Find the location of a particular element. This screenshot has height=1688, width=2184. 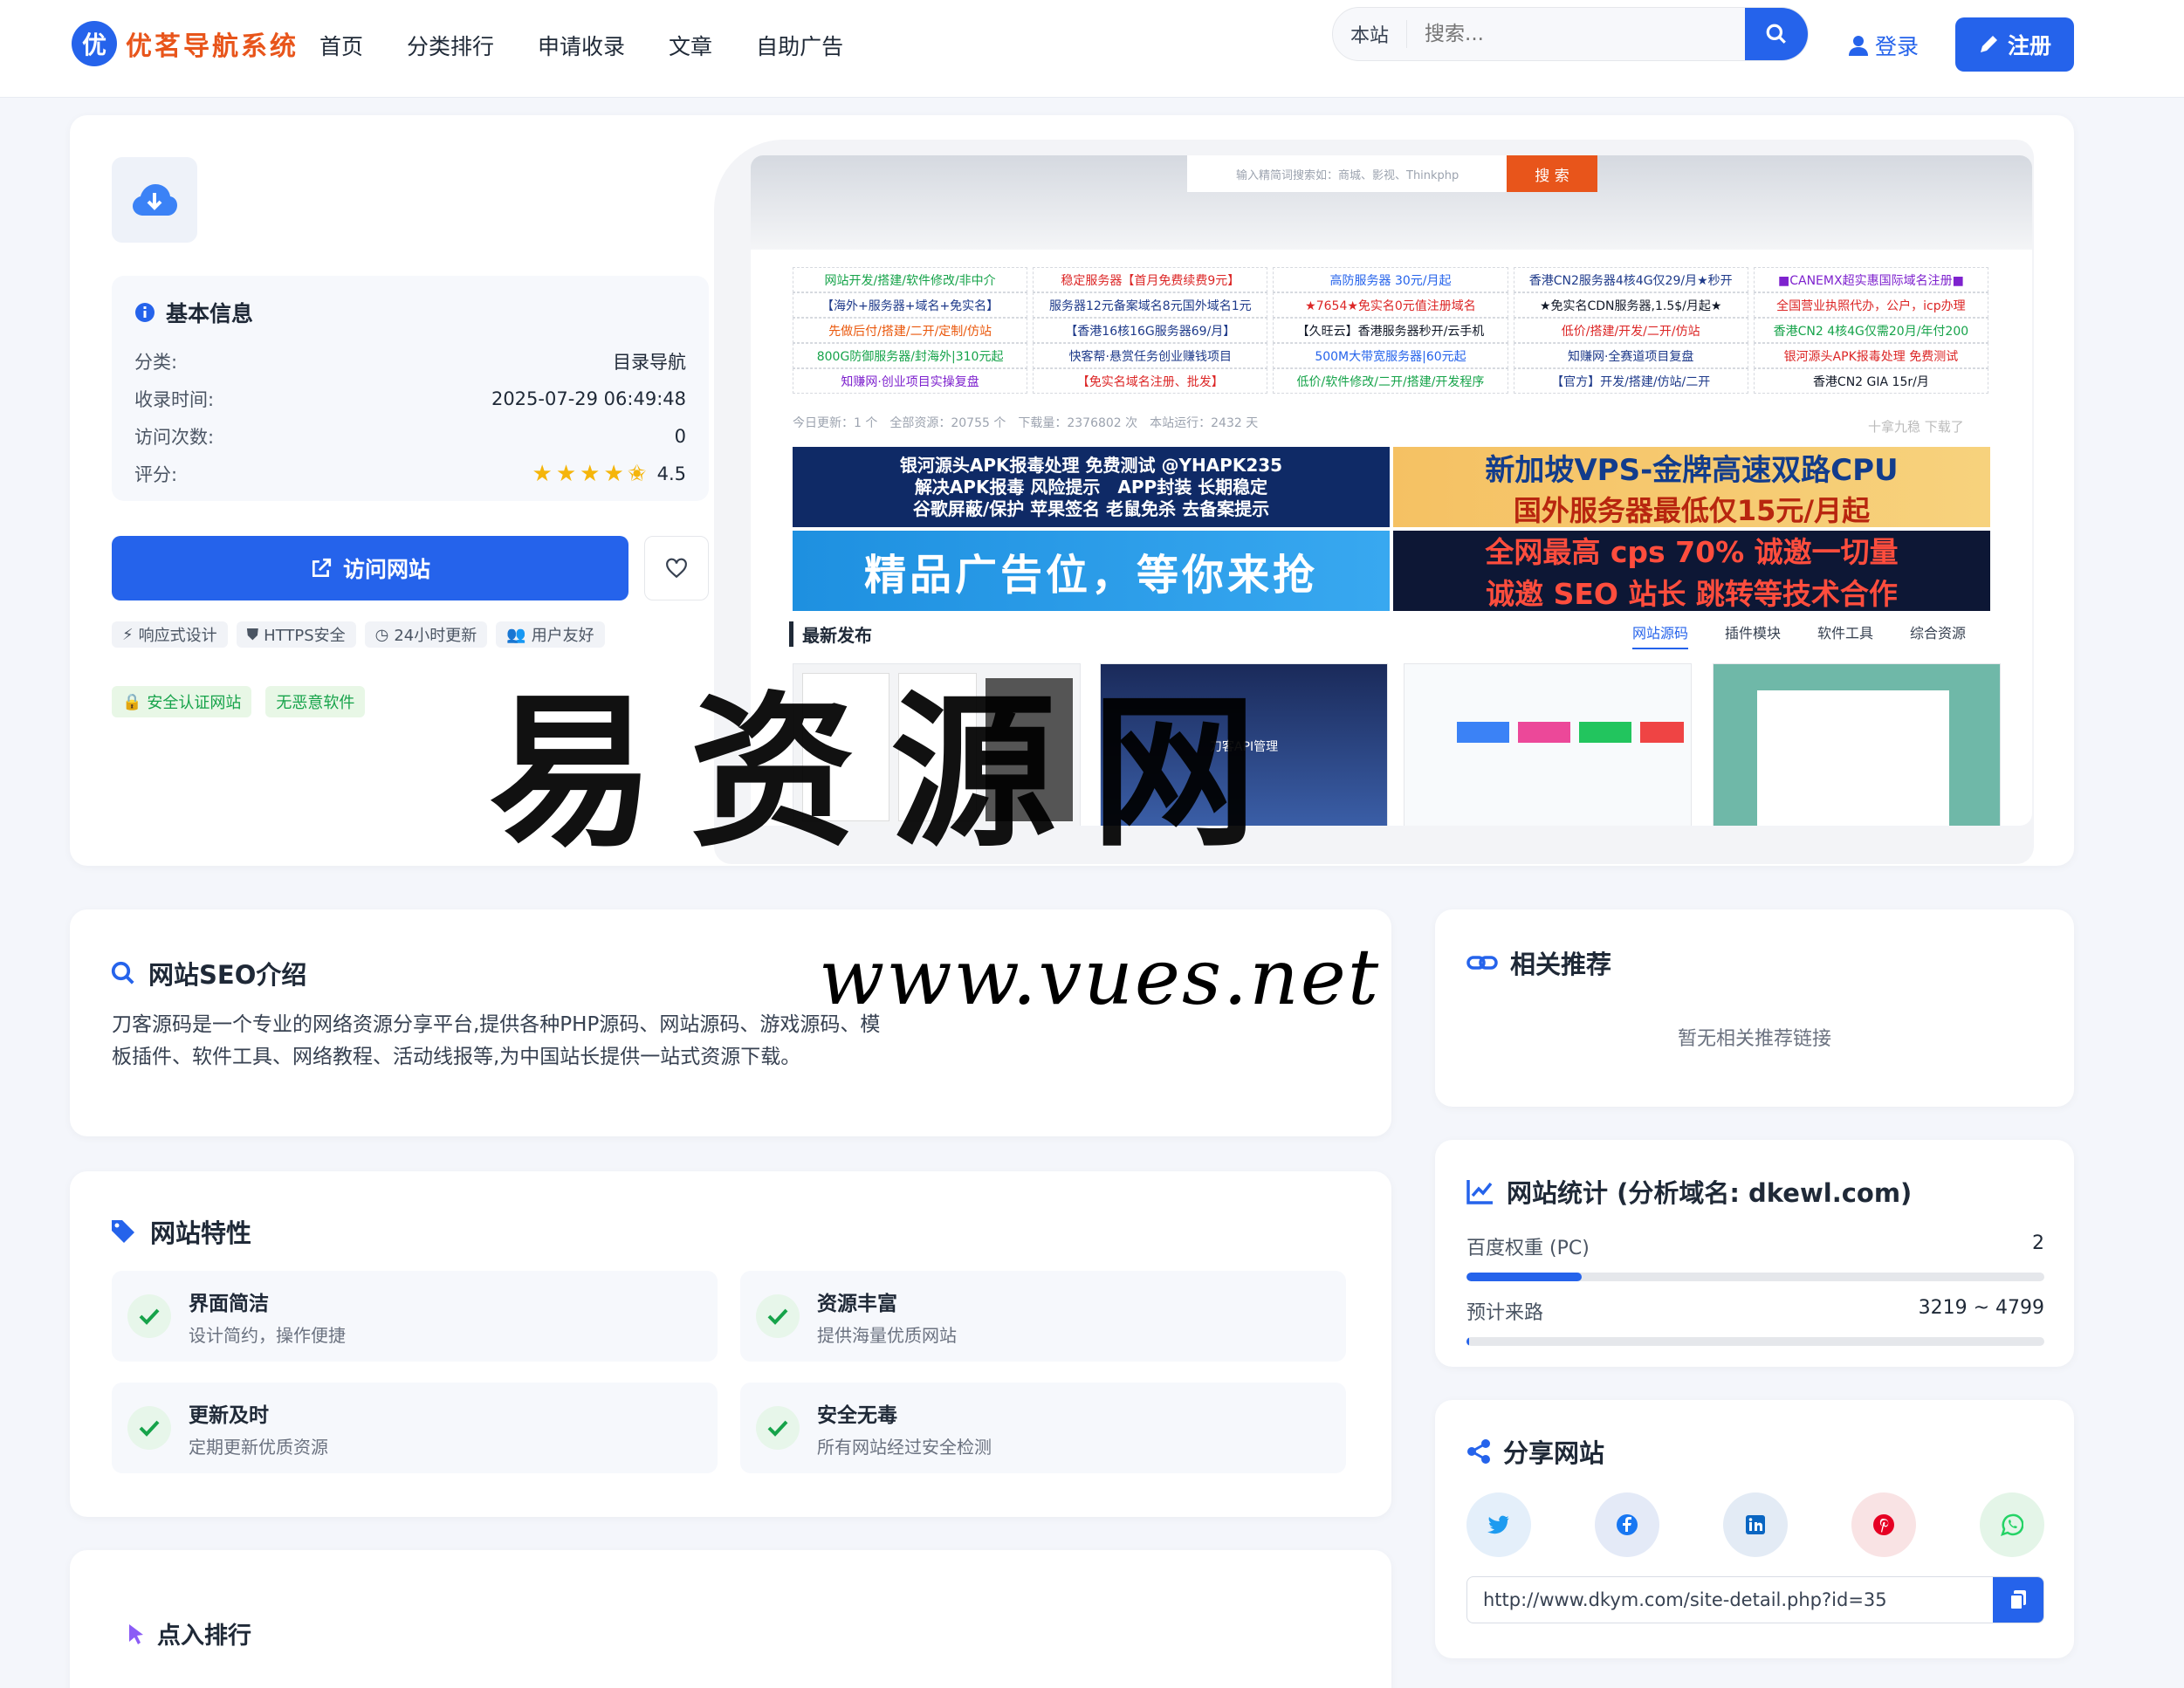

share-buttons is located at coordinates (1755, 1524).